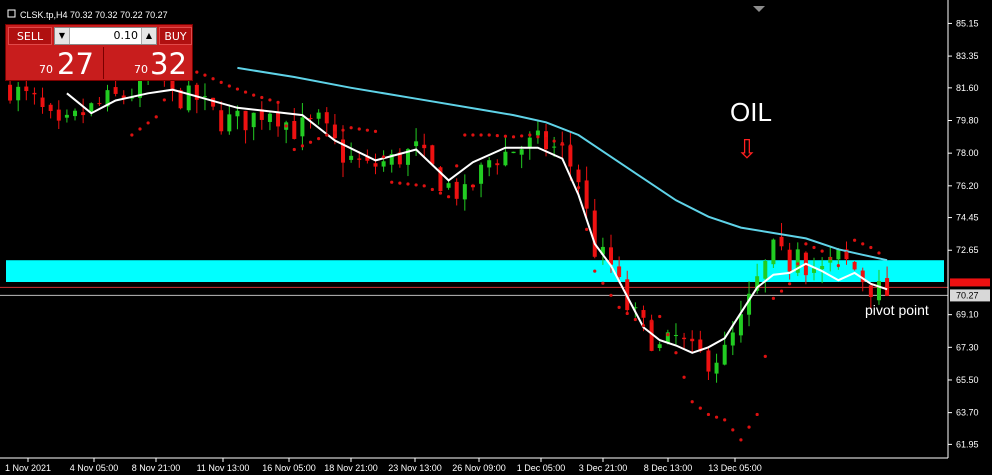 The image size is (992, 475). Describe the element at coordinates (223, 468) in the screenshot. I see `time-tick-label: 11 Nov 13:00` at that location.